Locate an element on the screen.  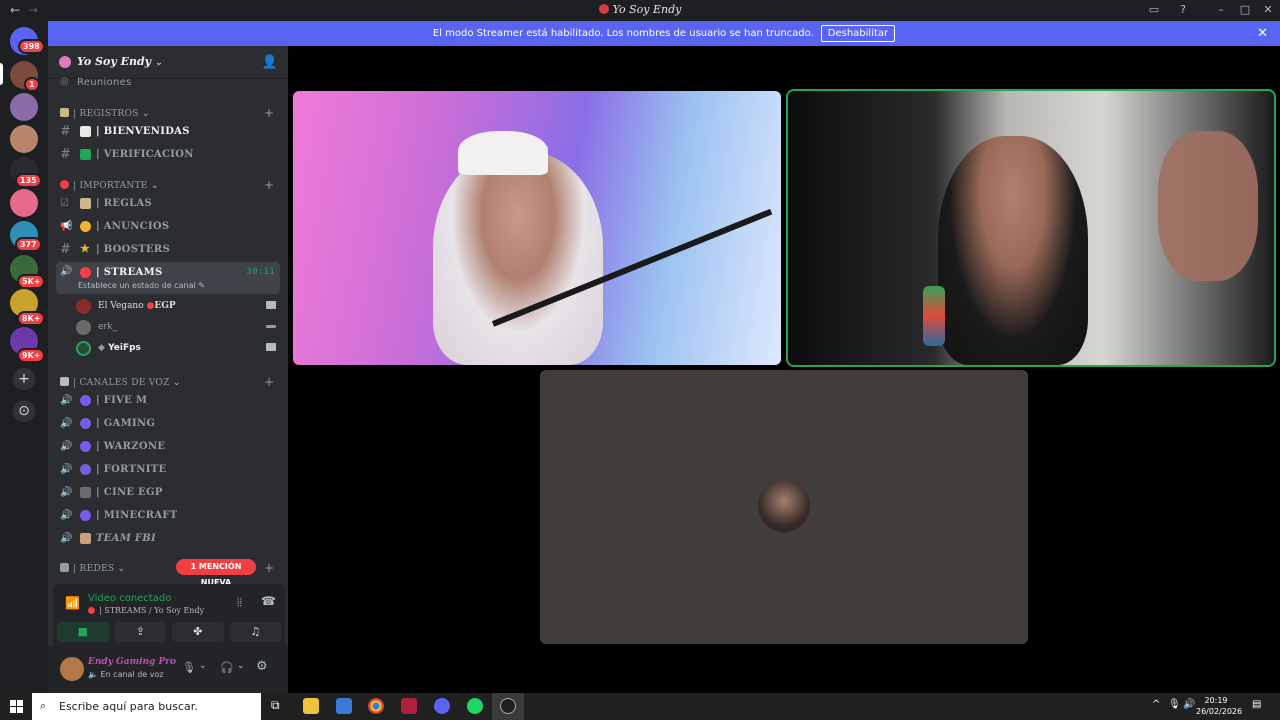
voice-channel-cine-egp: 🔊 | CINE EGP is located at coordinates (168, 493).